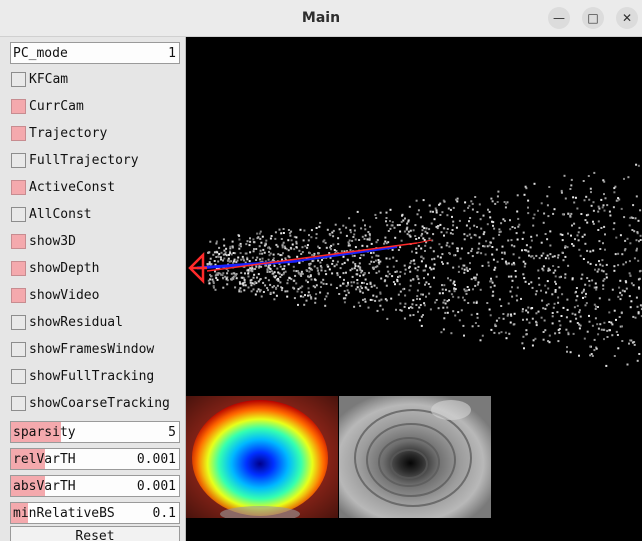 Image resolution: width=642 pixels, height=541 pixels. What do you see at coordinates (95, 459) in the screenshot?
I see `slider-relvarth: relVarTH 0.001` at bounding box center [95, 459].